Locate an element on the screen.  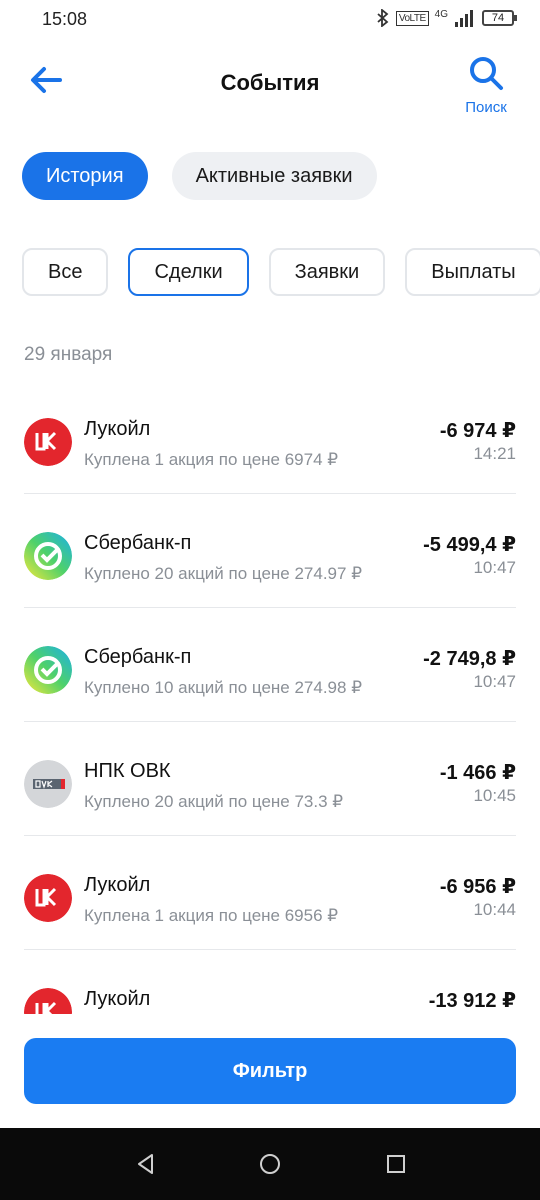
tab-bar: История Активные заявки is located at coordinates (199, 176).